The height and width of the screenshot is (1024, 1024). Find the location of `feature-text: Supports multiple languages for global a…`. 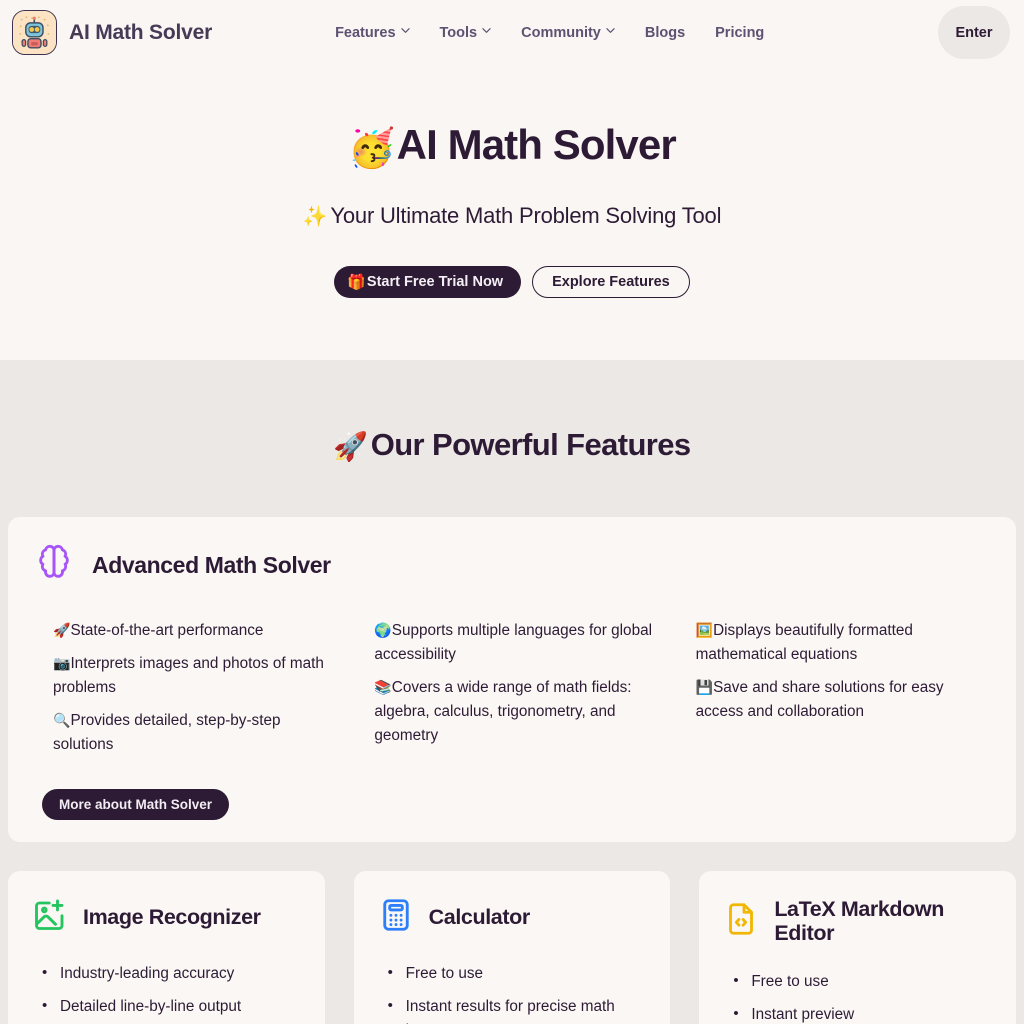

feature-text: Supports multiple languages for global a… is located at coordinates (513, 642).